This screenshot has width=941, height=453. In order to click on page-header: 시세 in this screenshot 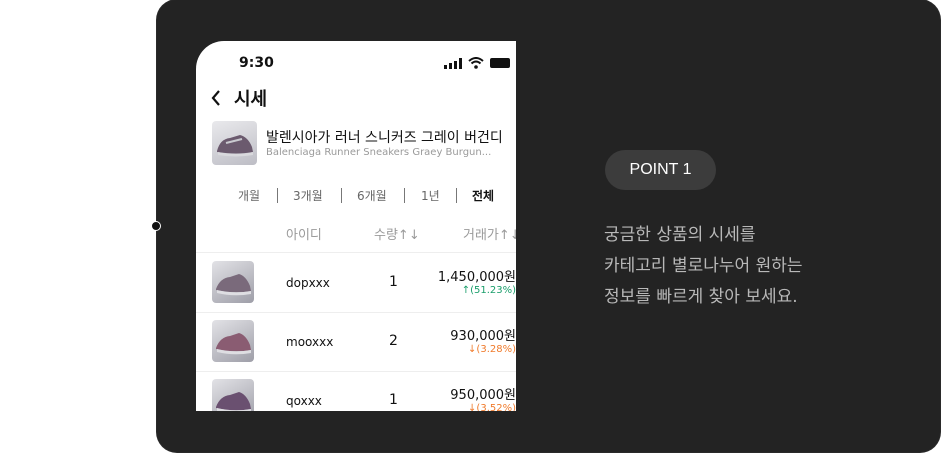, I will do `click(238, 98)`.